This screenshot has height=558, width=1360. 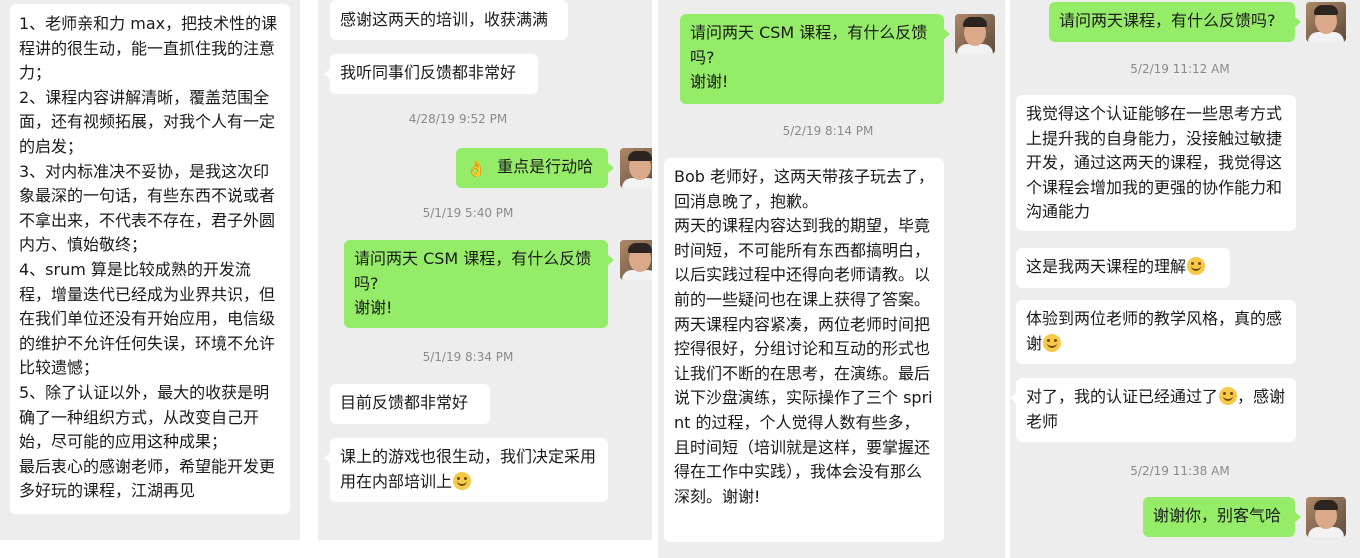 I want to click on message-text: 重点是行动哈, so click(x=545, y=166).